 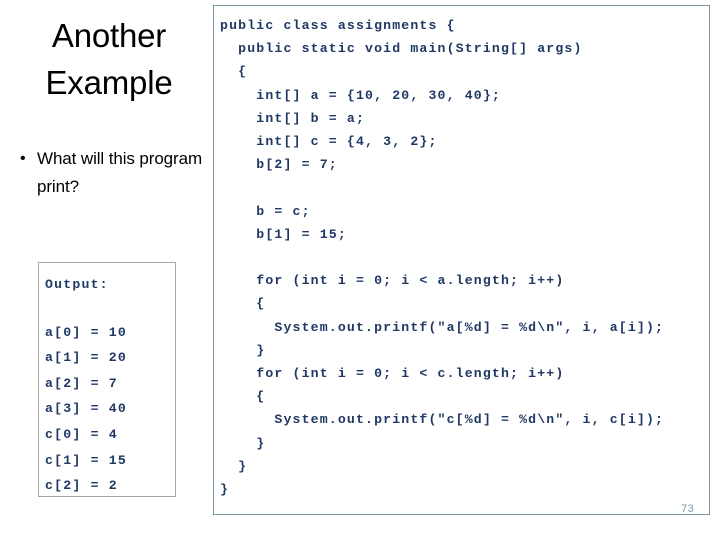 I want to click on output-line: a[2] = 7, so click(x=81, y=383).